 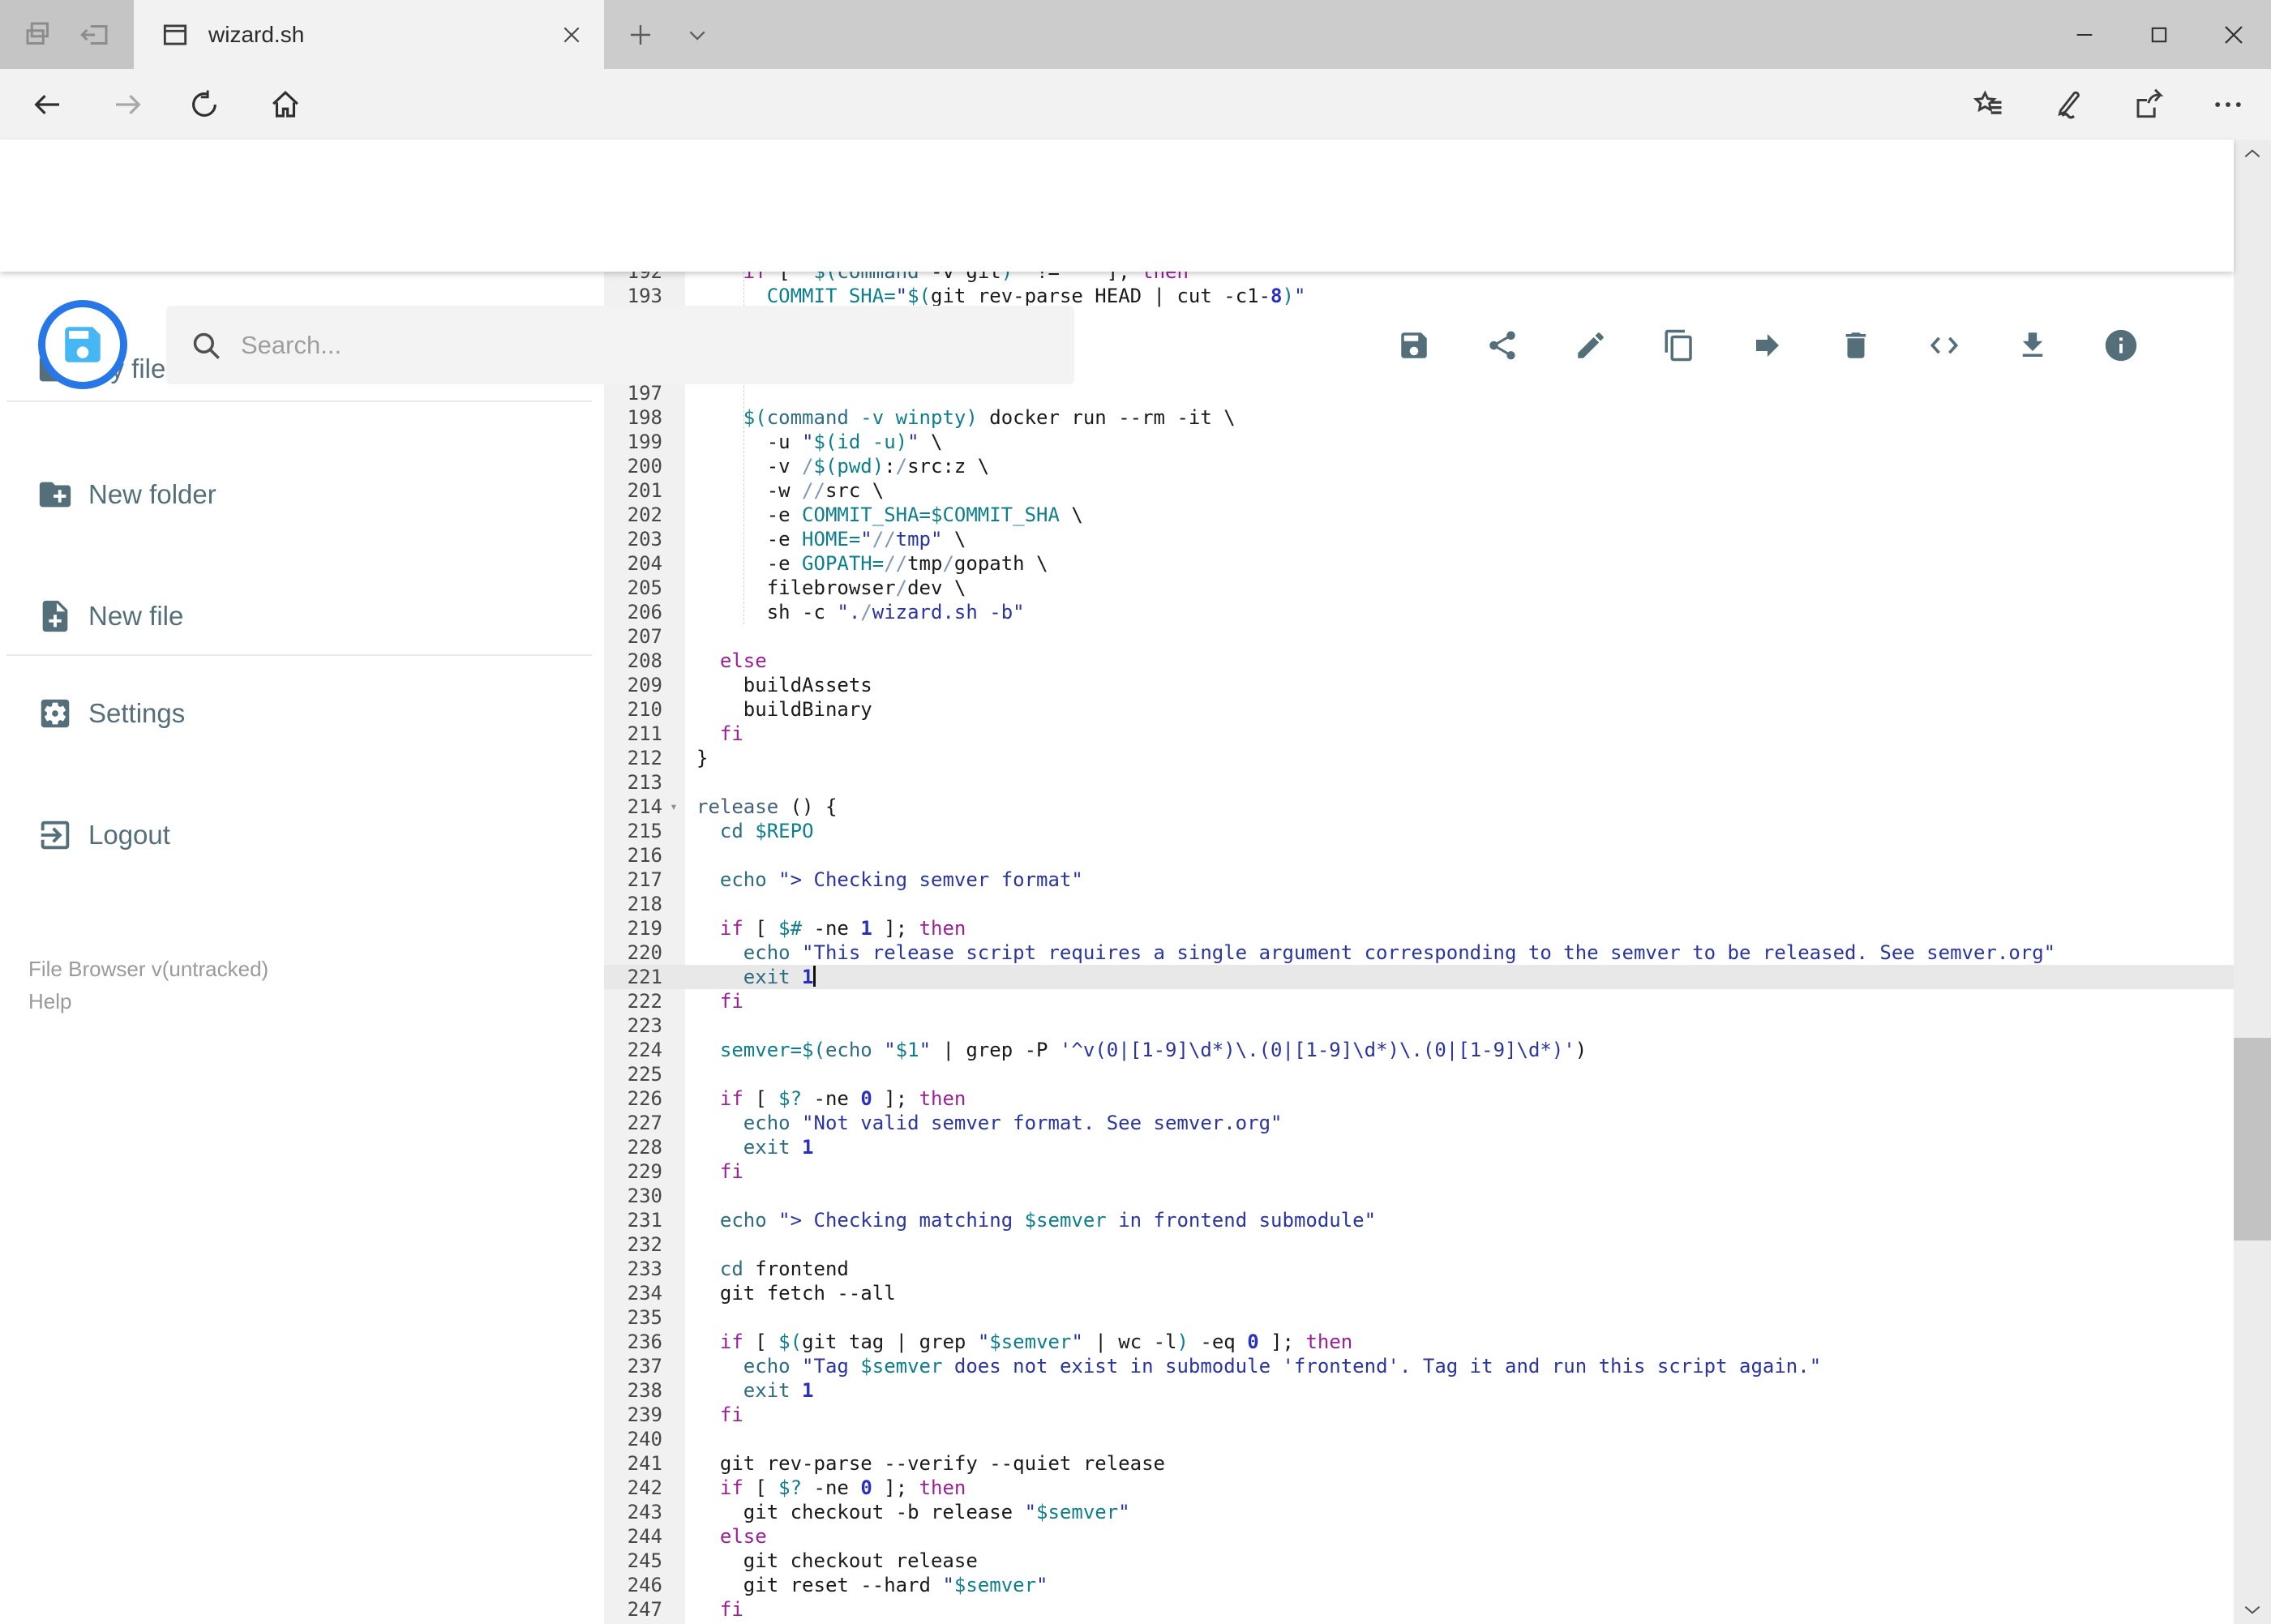 What do you see at coordinates (644, 1025) in the screenshot?
I see `line-number: 223` at bounding box center [644, 1025].